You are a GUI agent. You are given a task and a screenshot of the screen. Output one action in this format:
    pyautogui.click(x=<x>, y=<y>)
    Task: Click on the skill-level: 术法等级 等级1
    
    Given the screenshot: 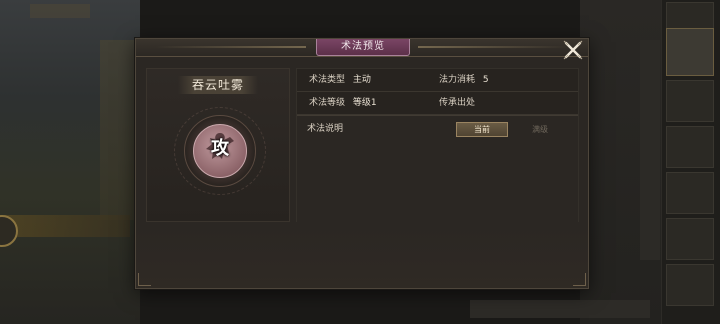 What is the action you would take?
    pyautogui.click(x=343, y=103)
    